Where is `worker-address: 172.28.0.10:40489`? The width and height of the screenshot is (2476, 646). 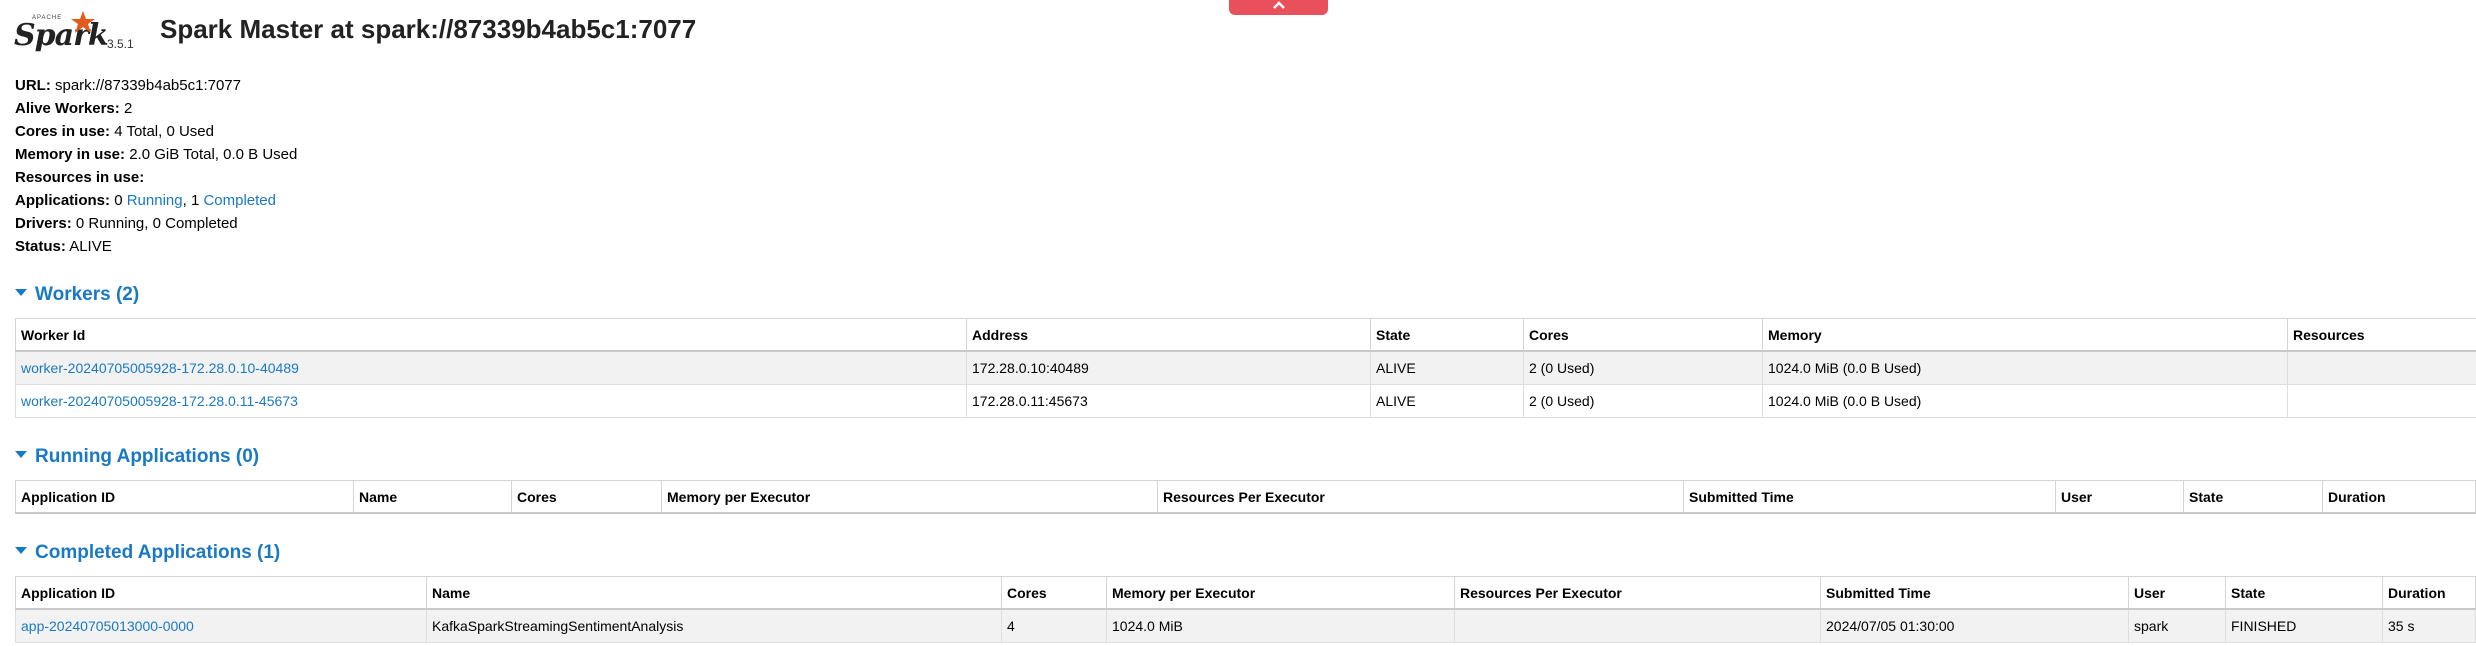
worker-address: 172.28.0.10:40489 is located at coordinates (1168, 367).